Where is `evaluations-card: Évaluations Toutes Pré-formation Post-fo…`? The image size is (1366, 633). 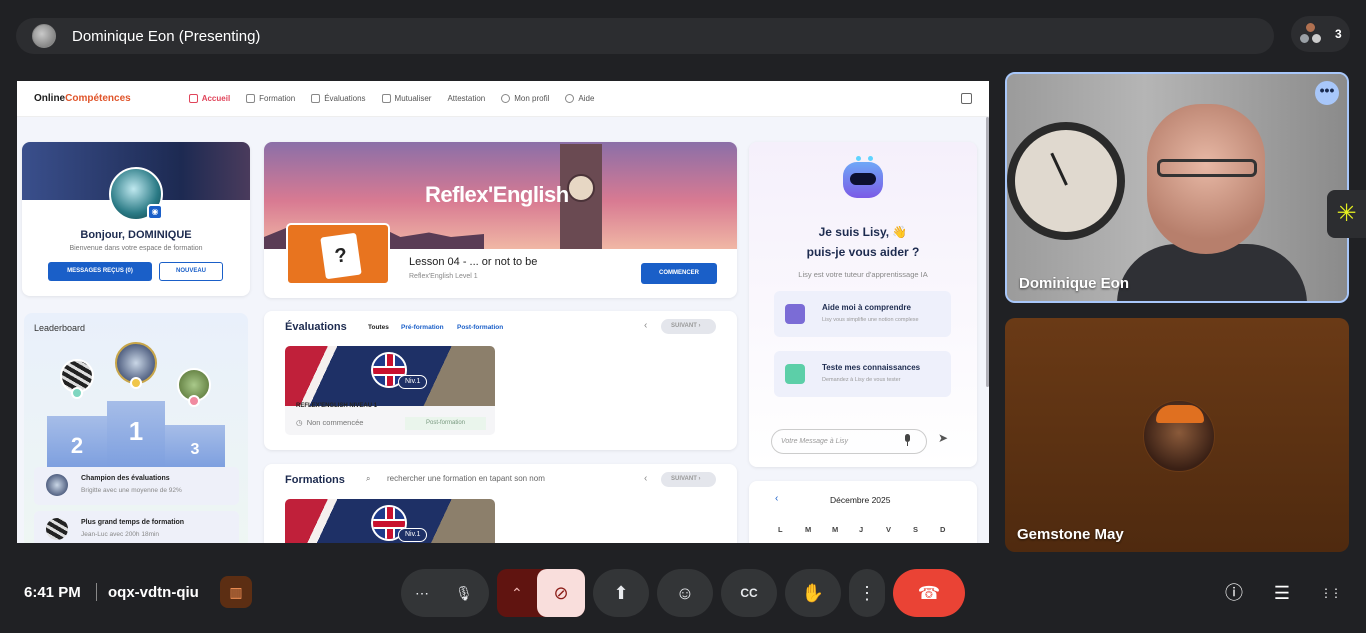
evaluations-card: Évaluations Toutes Pré-formation Post-fo… is located at coordinates (500, 380).